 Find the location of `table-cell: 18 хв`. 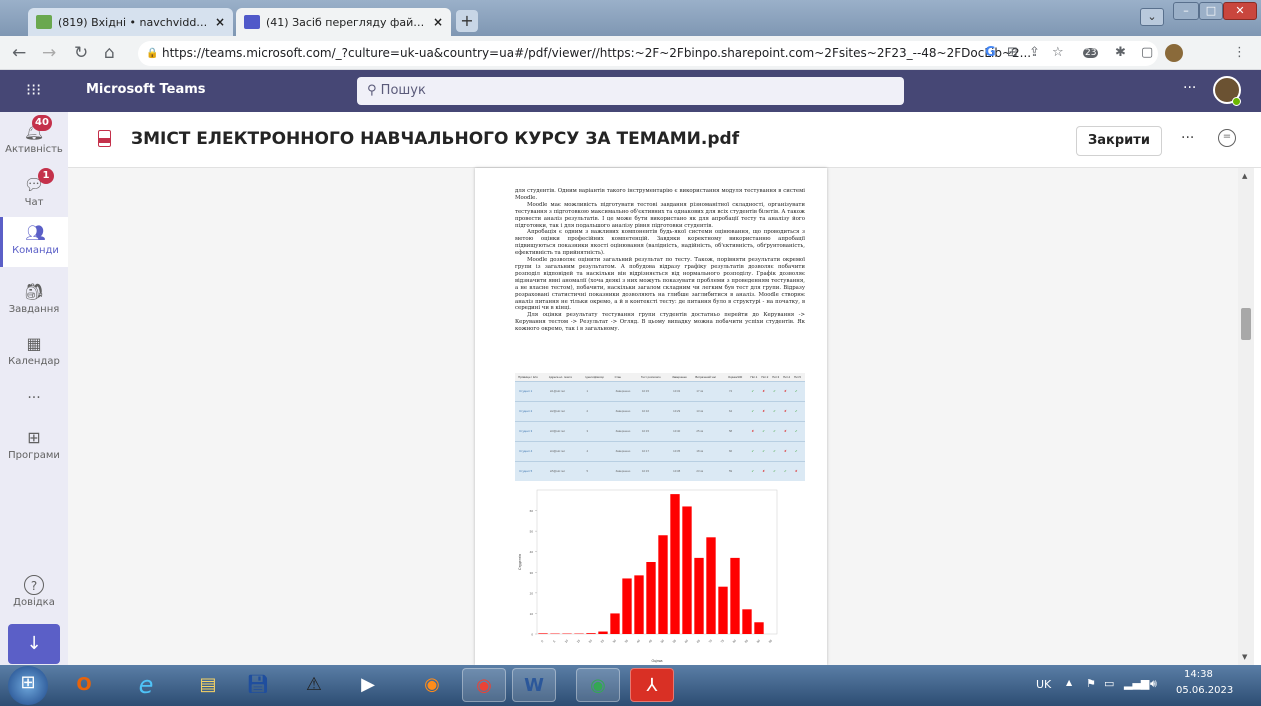

table-cell: 18 хв is located at coordinates (711, 450).